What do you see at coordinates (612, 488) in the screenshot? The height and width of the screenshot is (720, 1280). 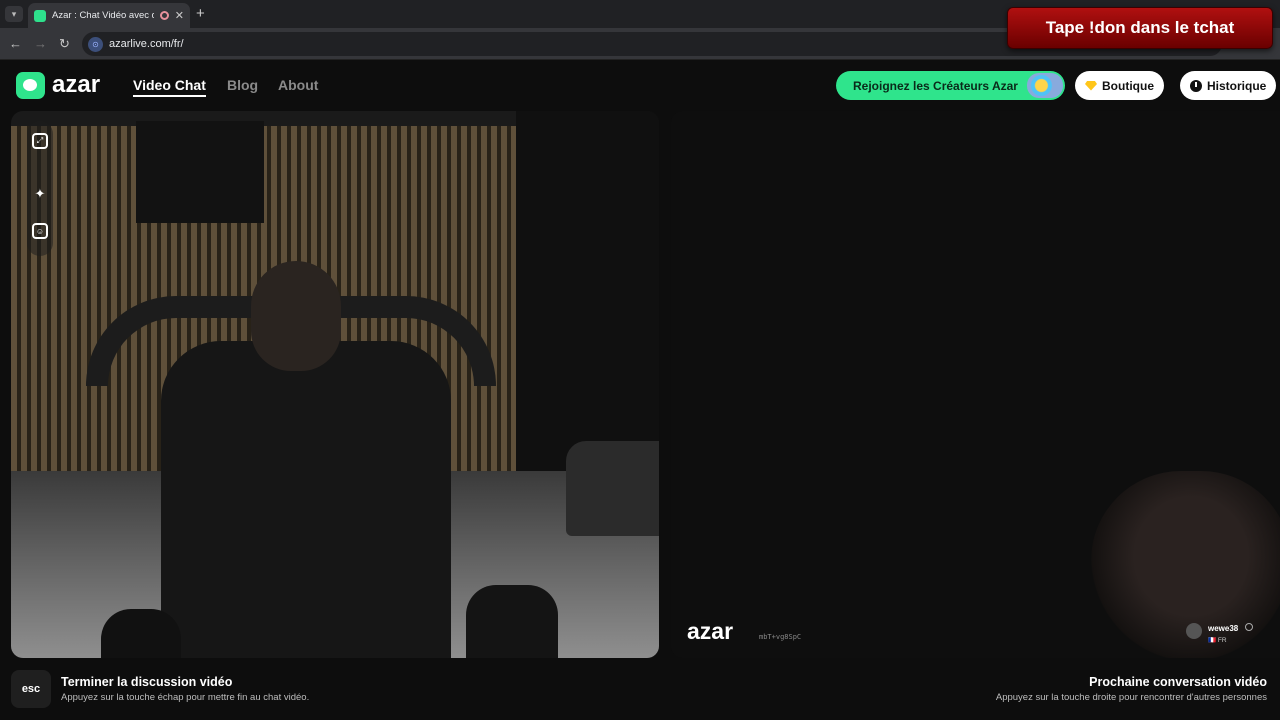 I see `video-bench` at bounding box center [612, 488].